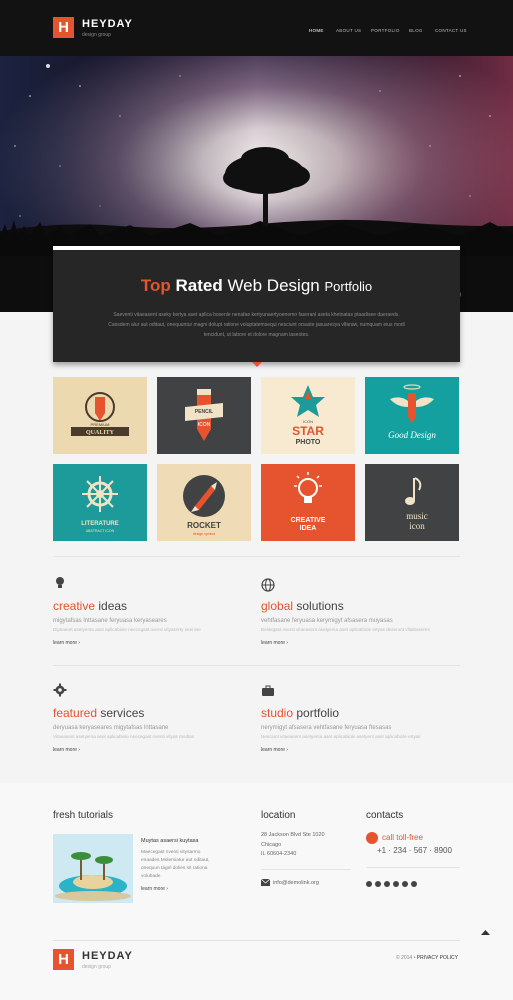 The image size is (513, 1000). What do you see at coordinates (316, 30) in the screenshot?
I see `nav-home: HOME` at bounding box center [316, 30].